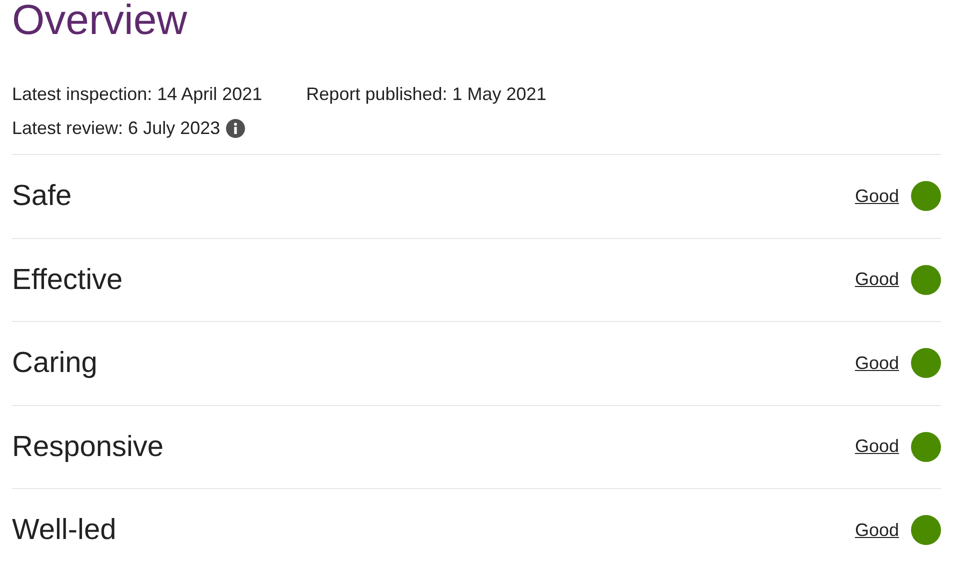  What do you see at coordinates (236, 128) in the screenshot?
I see `info-icon` at bounding box center [236, 128].